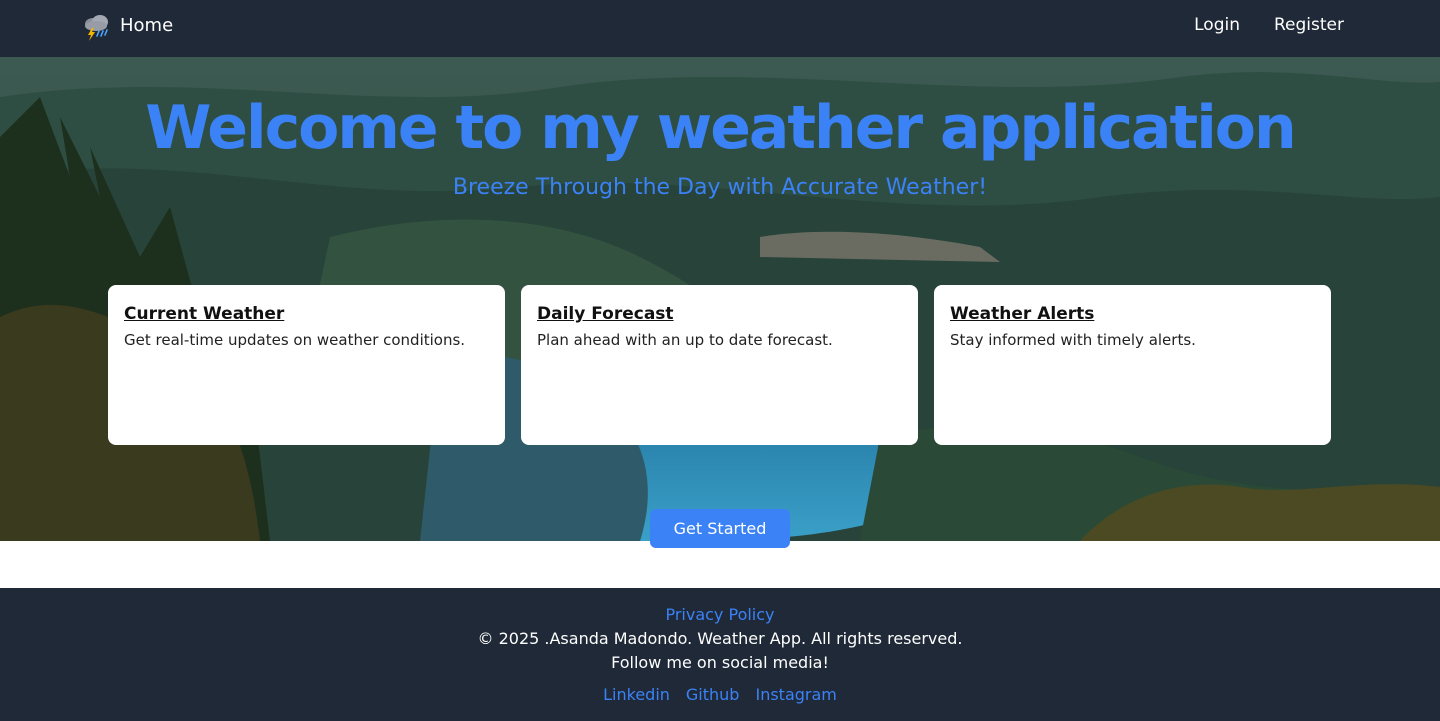 Image resolution: width=1440 pixels, height=721 pixels. What do you see at coordinates (720, 662) in the screenshot?
I see `follow-text: Follow me on social media!` at bounding box center [720, 662].